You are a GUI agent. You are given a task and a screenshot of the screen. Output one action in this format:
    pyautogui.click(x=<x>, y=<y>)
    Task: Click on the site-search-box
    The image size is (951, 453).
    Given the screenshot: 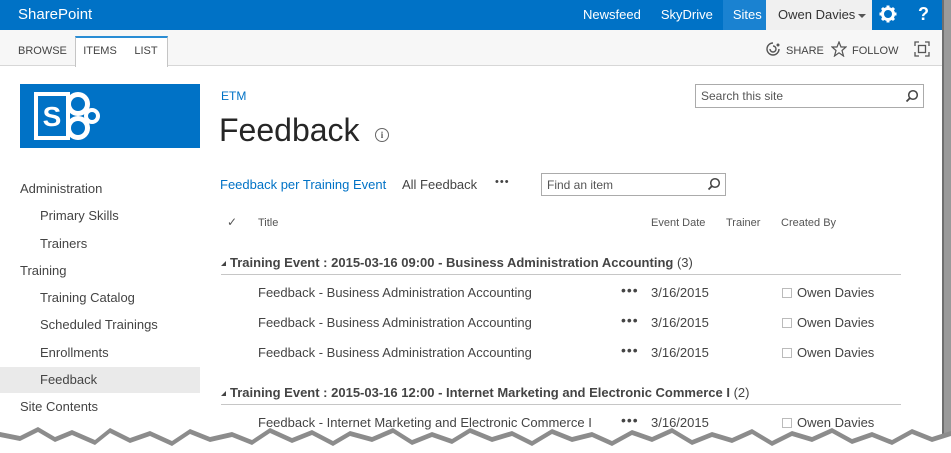 What is the action you would take?
    pyautogui.click(x=809, y=96)
    